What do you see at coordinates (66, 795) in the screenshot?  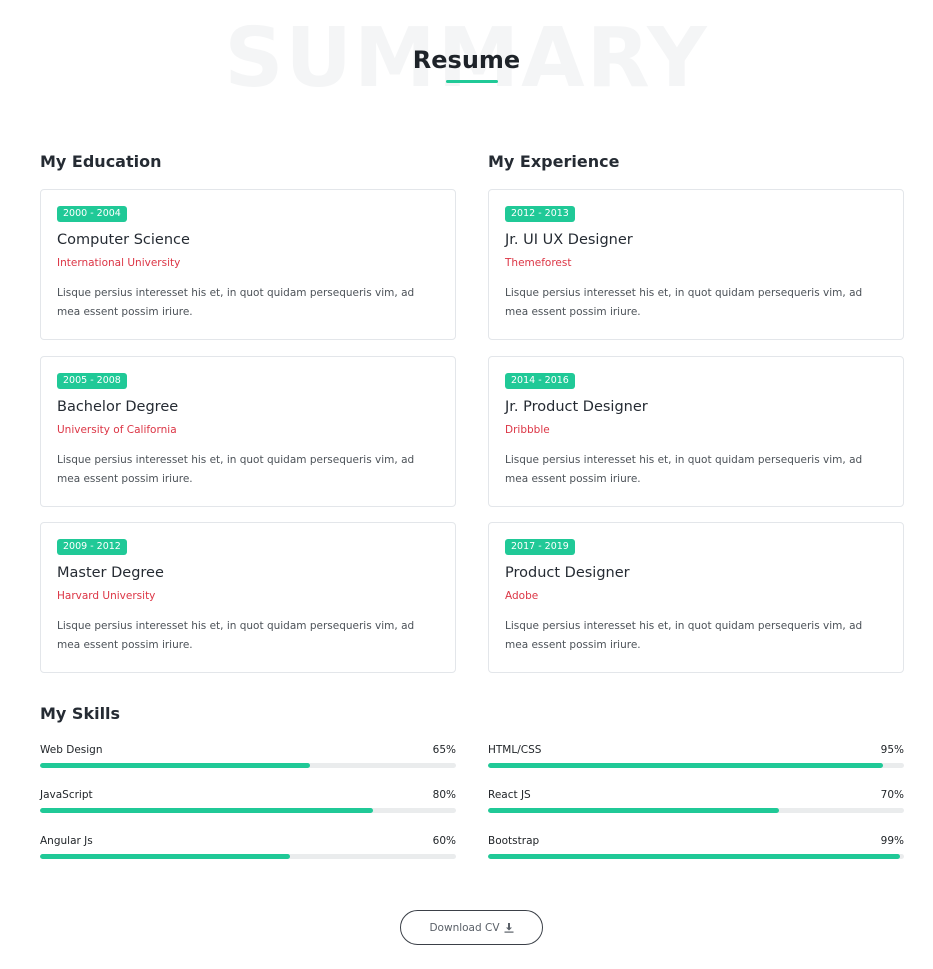 I see `skill-name: JavaScript` at bounding box center [66, 795].